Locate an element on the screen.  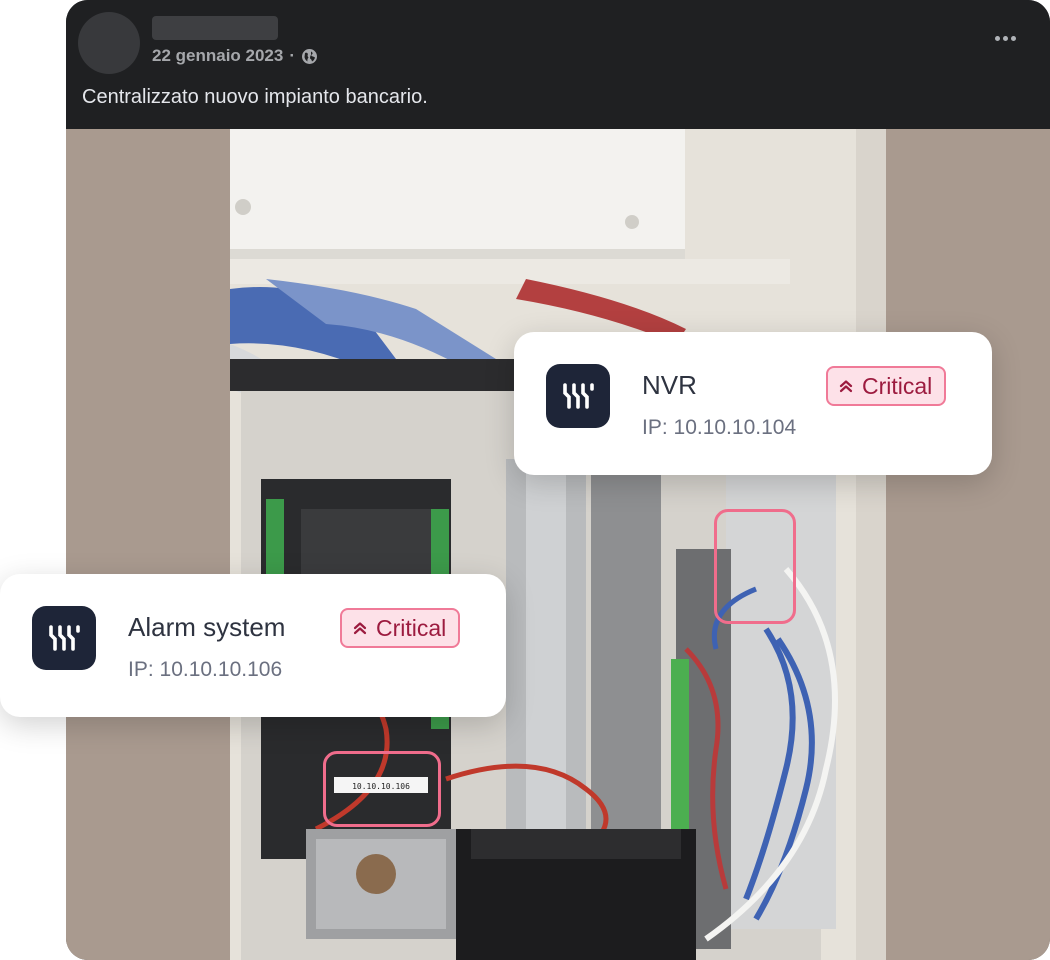
post-meta: 22 gennaio 2023 · is located at coordinates (235, 56).